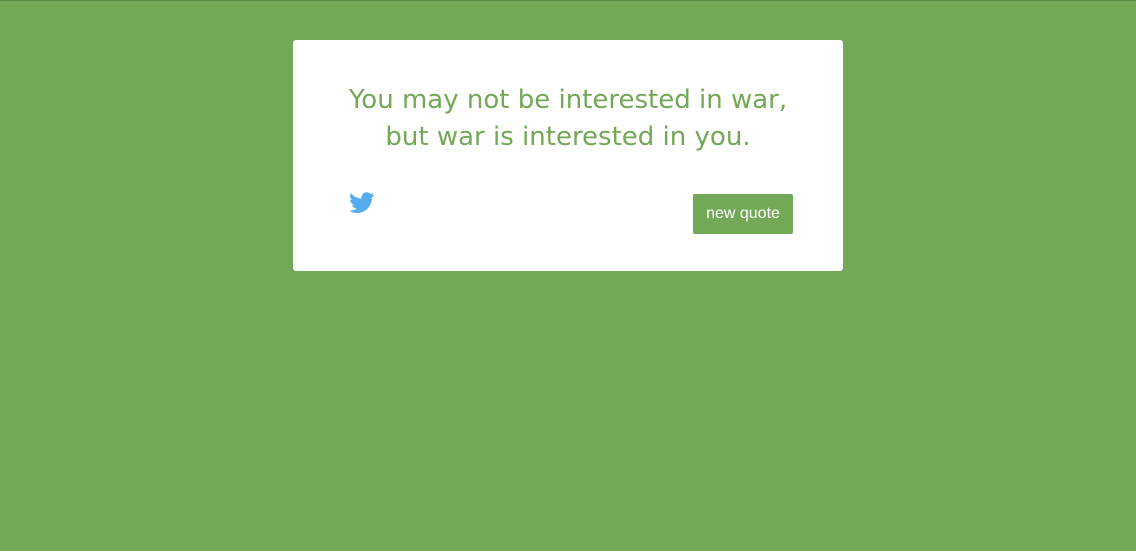 This screenshot has width=1136, height=551. Describe the element at coordinates (743, 214) in the screenshot. I see `new-quote-button: new quote` at that location.